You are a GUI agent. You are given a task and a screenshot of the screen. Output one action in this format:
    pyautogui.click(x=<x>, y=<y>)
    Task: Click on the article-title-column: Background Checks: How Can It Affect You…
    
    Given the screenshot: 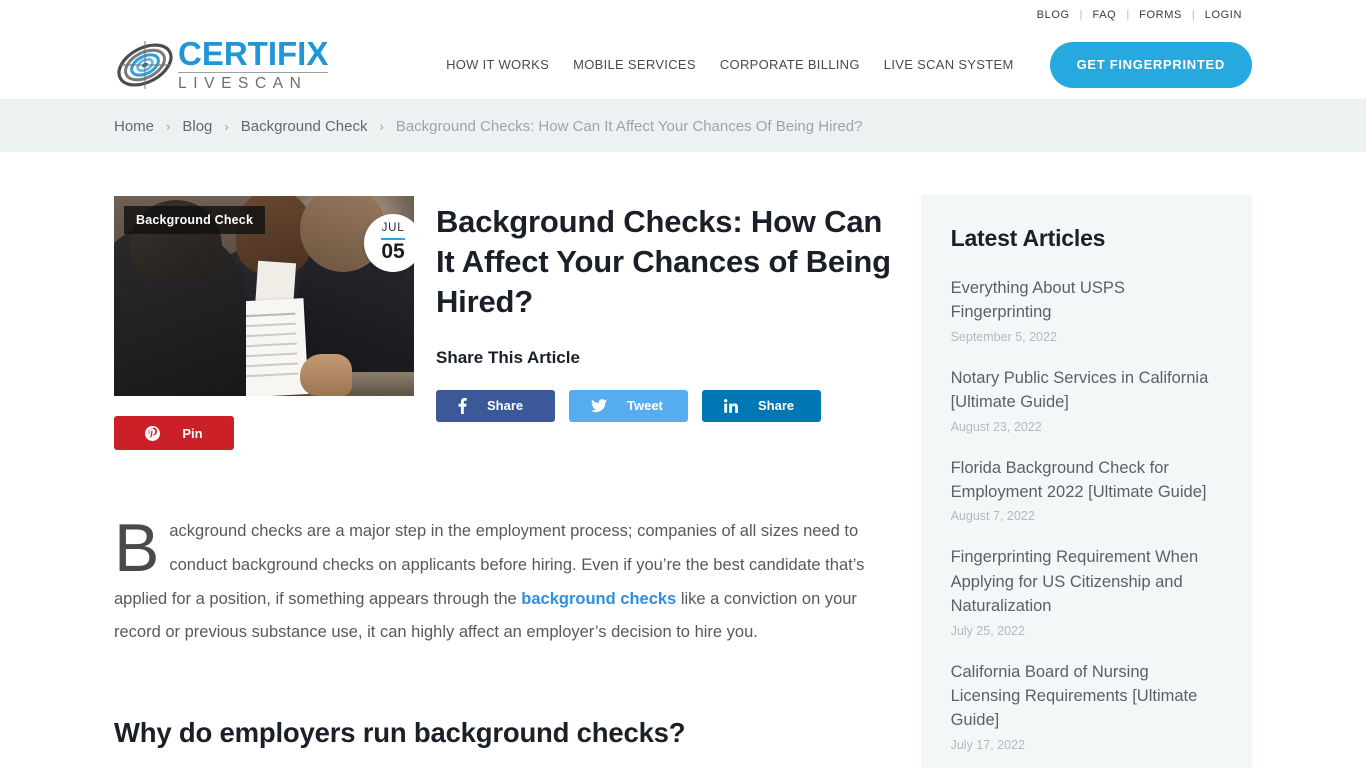 What is the action you would take?
    pyautogui.click(x=664, y=323)
    